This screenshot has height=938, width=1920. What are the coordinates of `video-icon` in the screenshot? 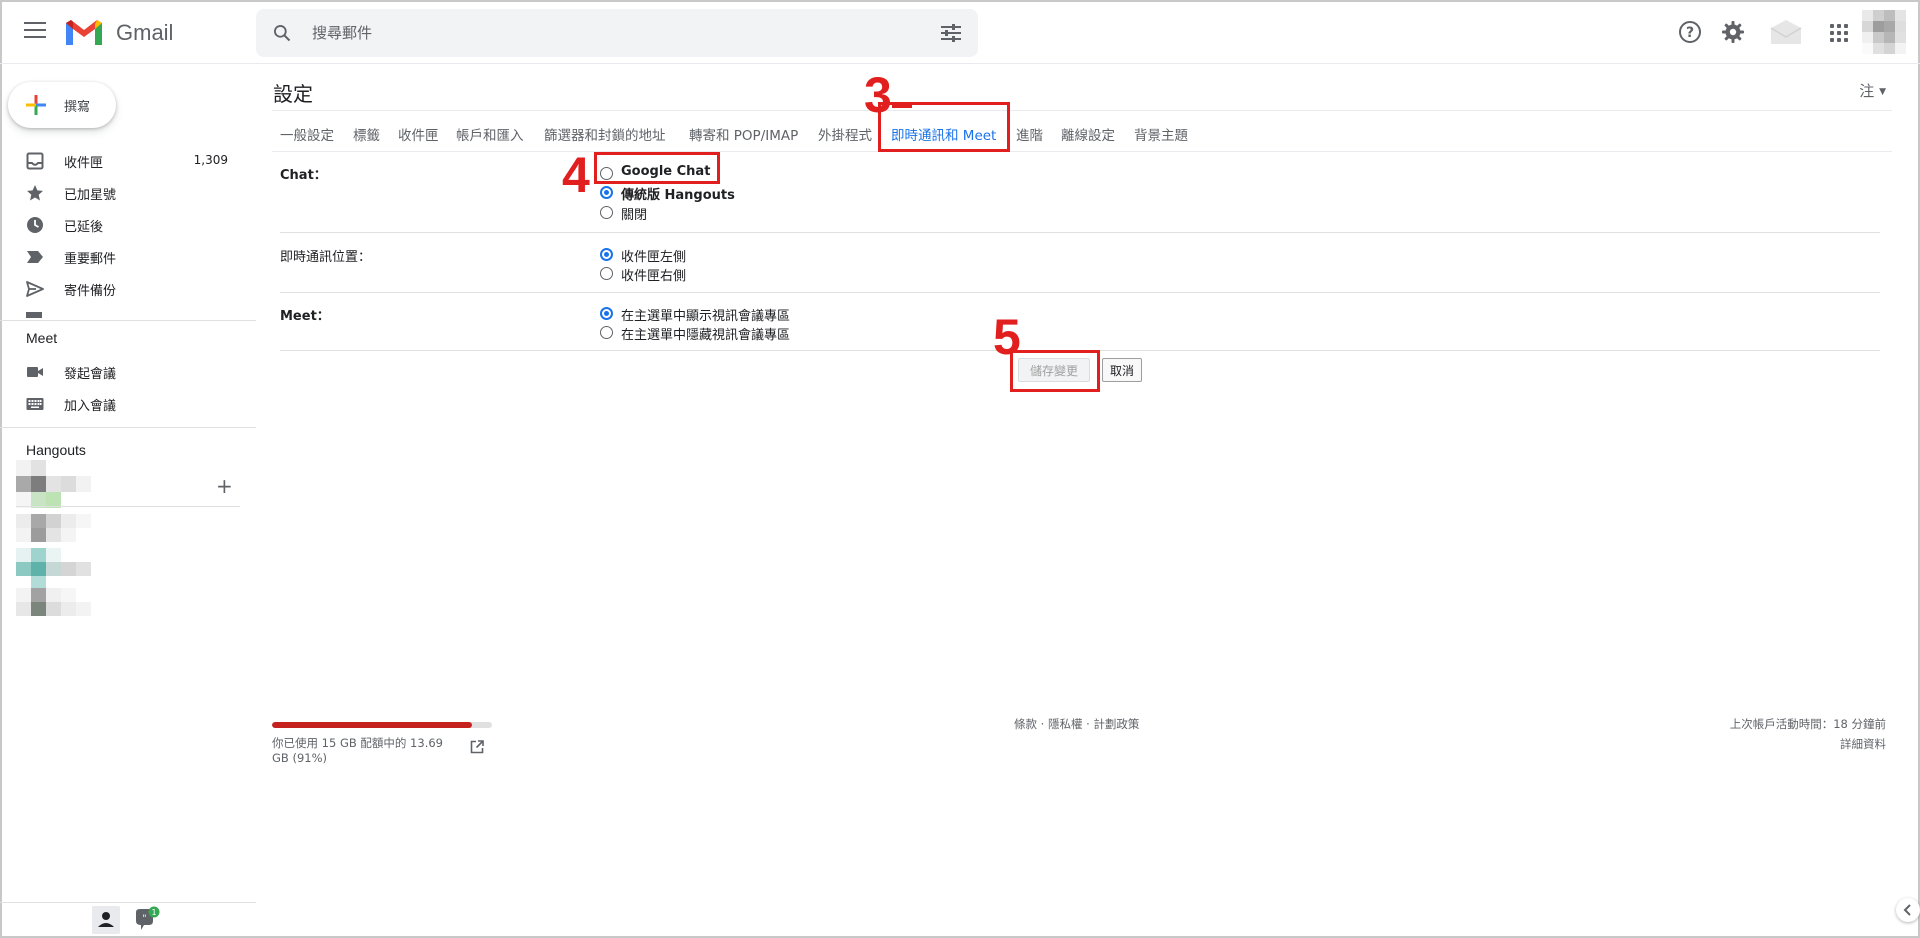 It's located at (35, 372).